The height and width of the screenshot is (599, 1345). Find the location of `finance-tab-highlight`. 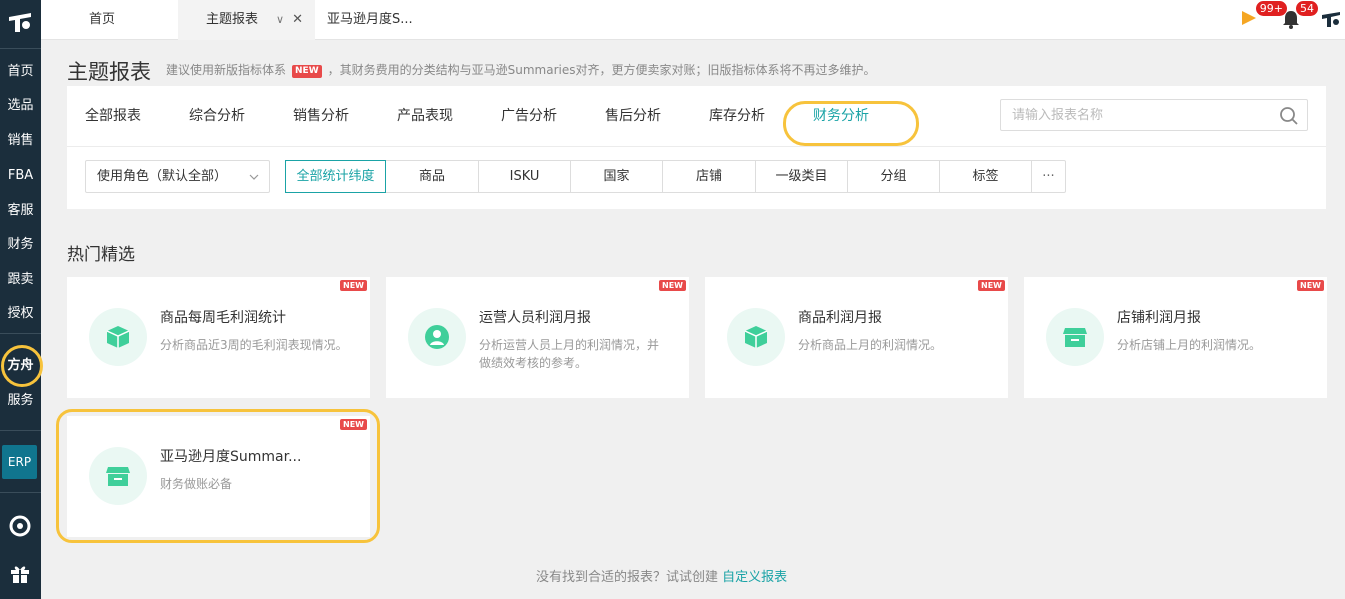

finance-tab-highlight is located at coordinates (851, 123).